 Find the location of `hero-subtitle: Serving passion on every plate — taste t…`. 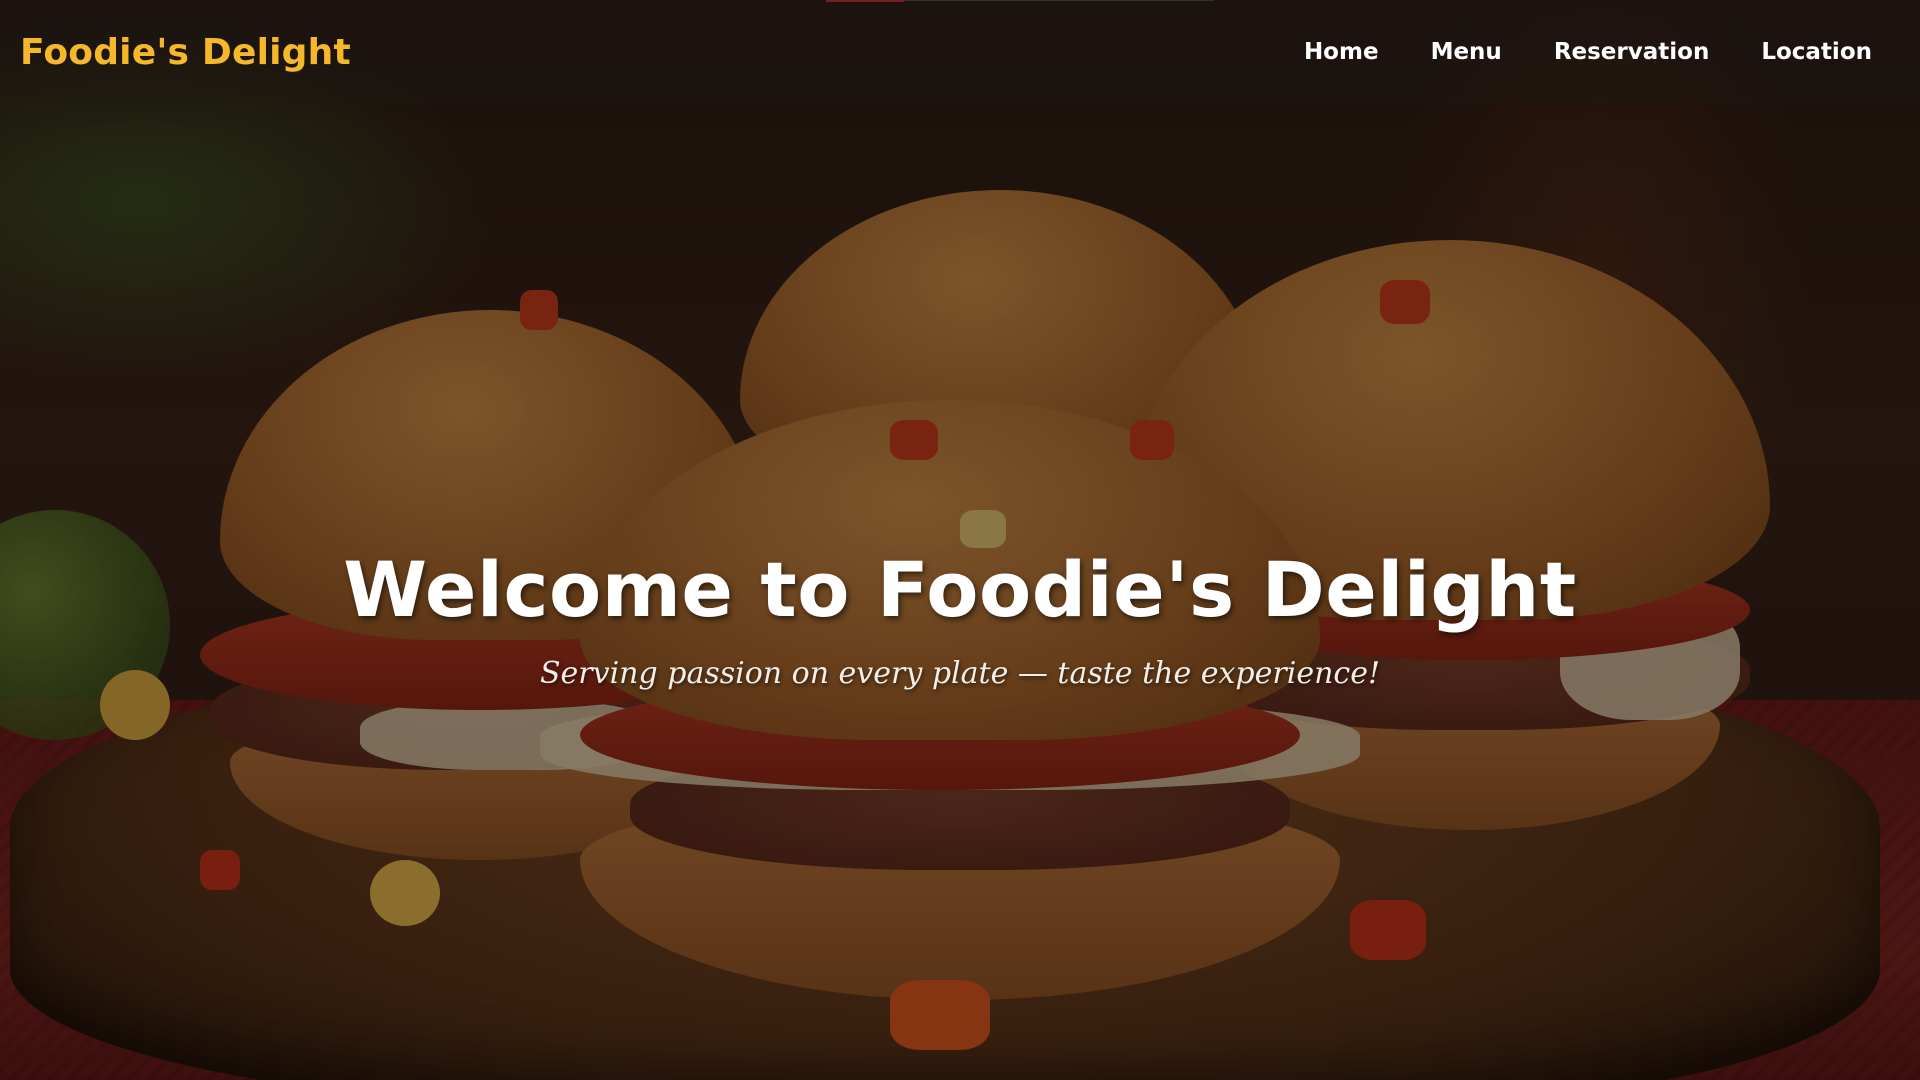

hero-subtitle: Serving passion on every plate — taste t… is located at coordinates (959, 673).